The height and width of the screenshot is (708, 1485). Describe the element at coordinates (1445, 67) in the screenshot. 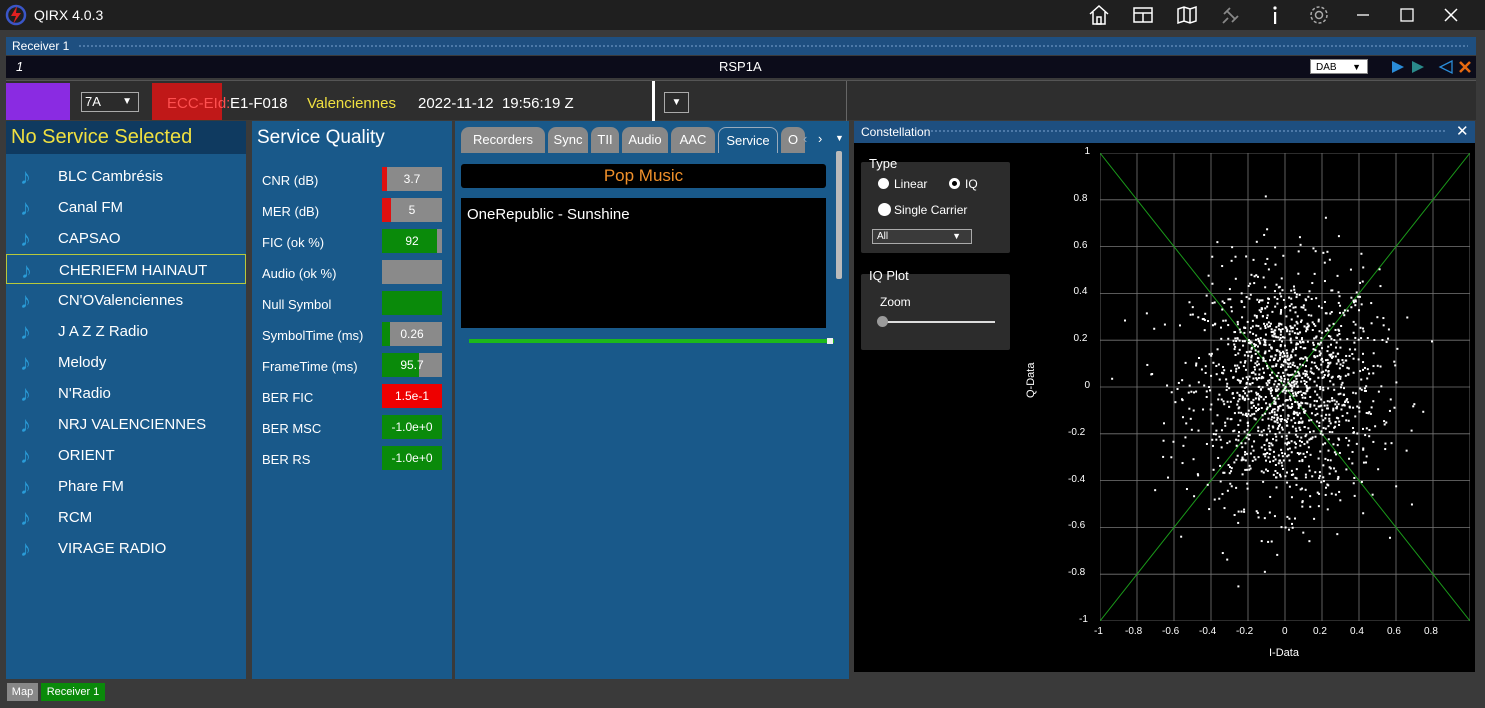

I see `back-icon` at that location.